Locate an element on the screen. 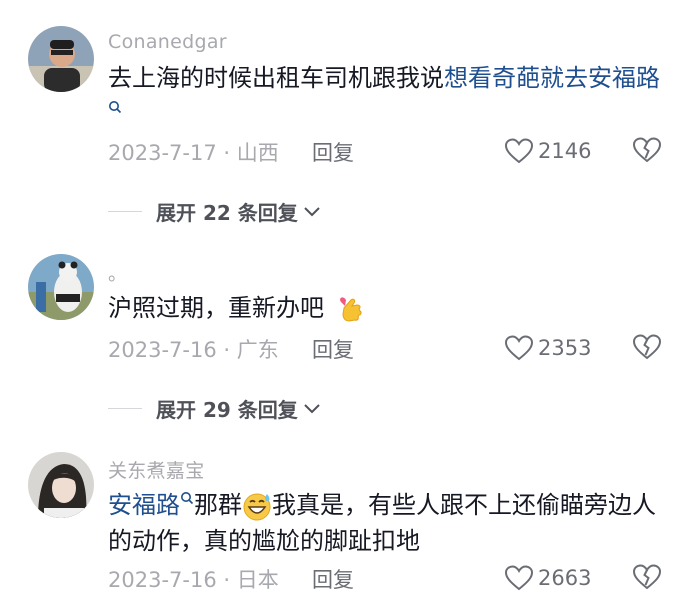 This screenshot has width=690, height=604. like-button: 2146 is located at coordinates (547, 151).